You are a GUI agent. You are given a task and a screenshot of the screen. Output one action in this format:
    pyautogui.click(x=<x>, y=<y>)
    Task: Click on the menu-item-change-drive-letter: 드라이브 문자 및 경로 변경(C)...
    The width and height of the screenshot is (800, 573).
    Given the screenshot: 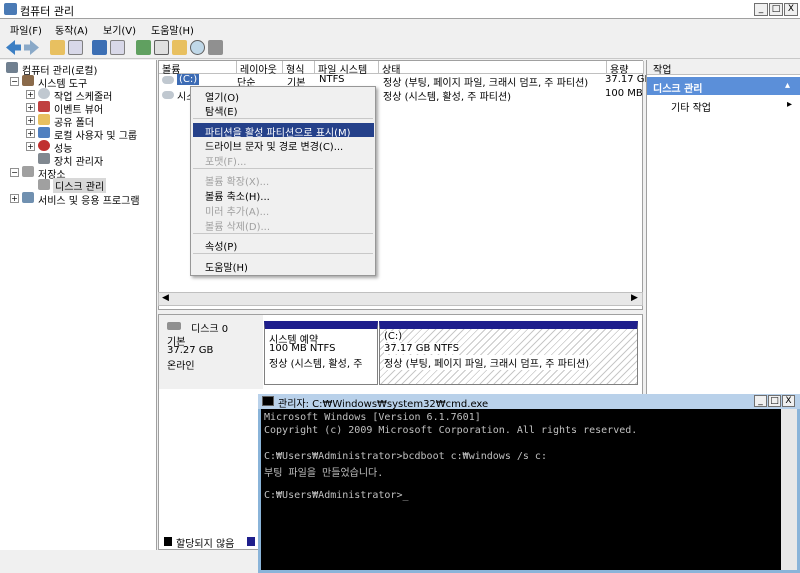 What is the action you would take?
    pyautogui.click(x=274, y=145)
    